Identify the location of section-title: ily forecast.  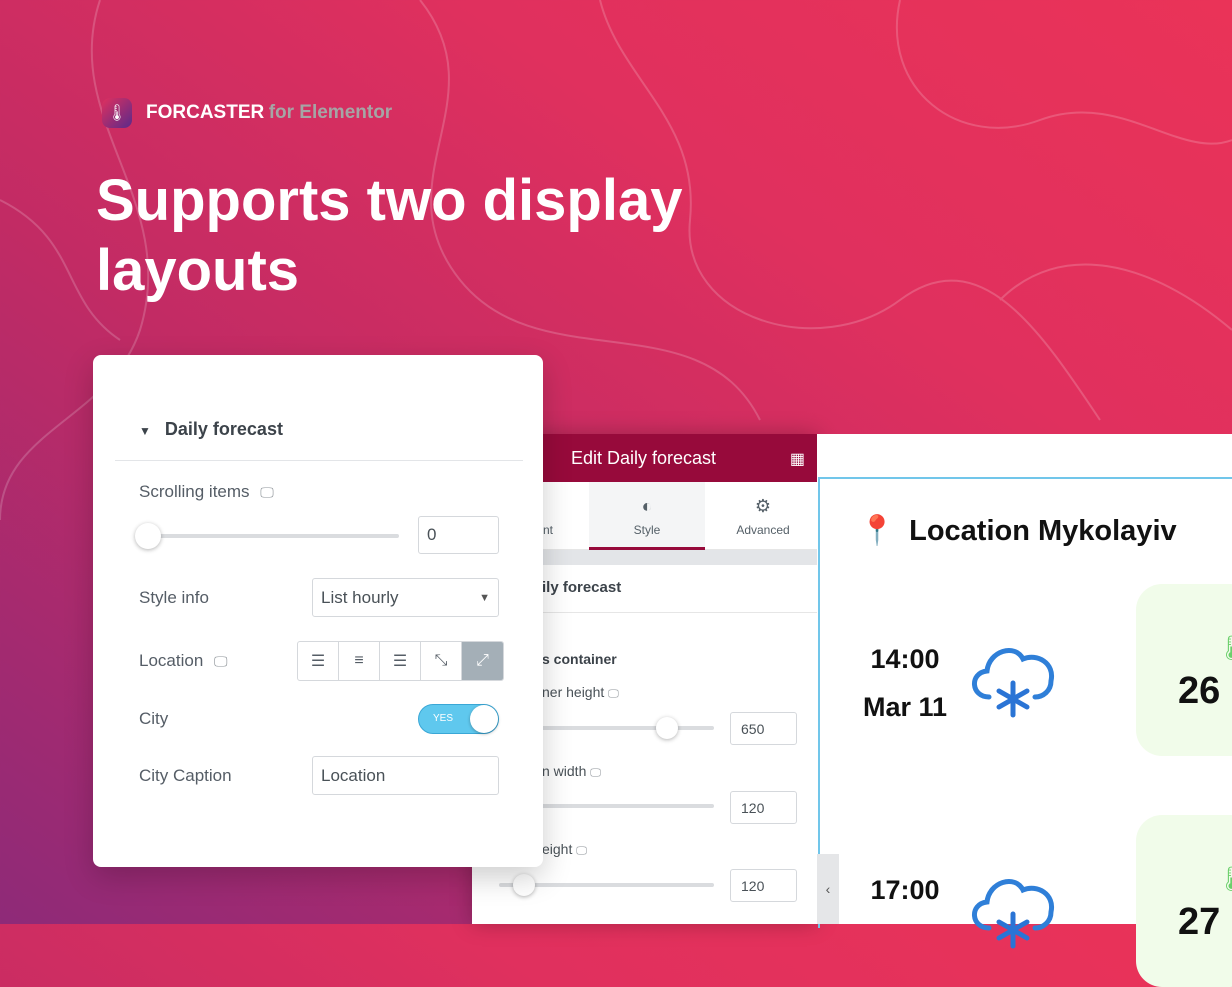
(581, 587).